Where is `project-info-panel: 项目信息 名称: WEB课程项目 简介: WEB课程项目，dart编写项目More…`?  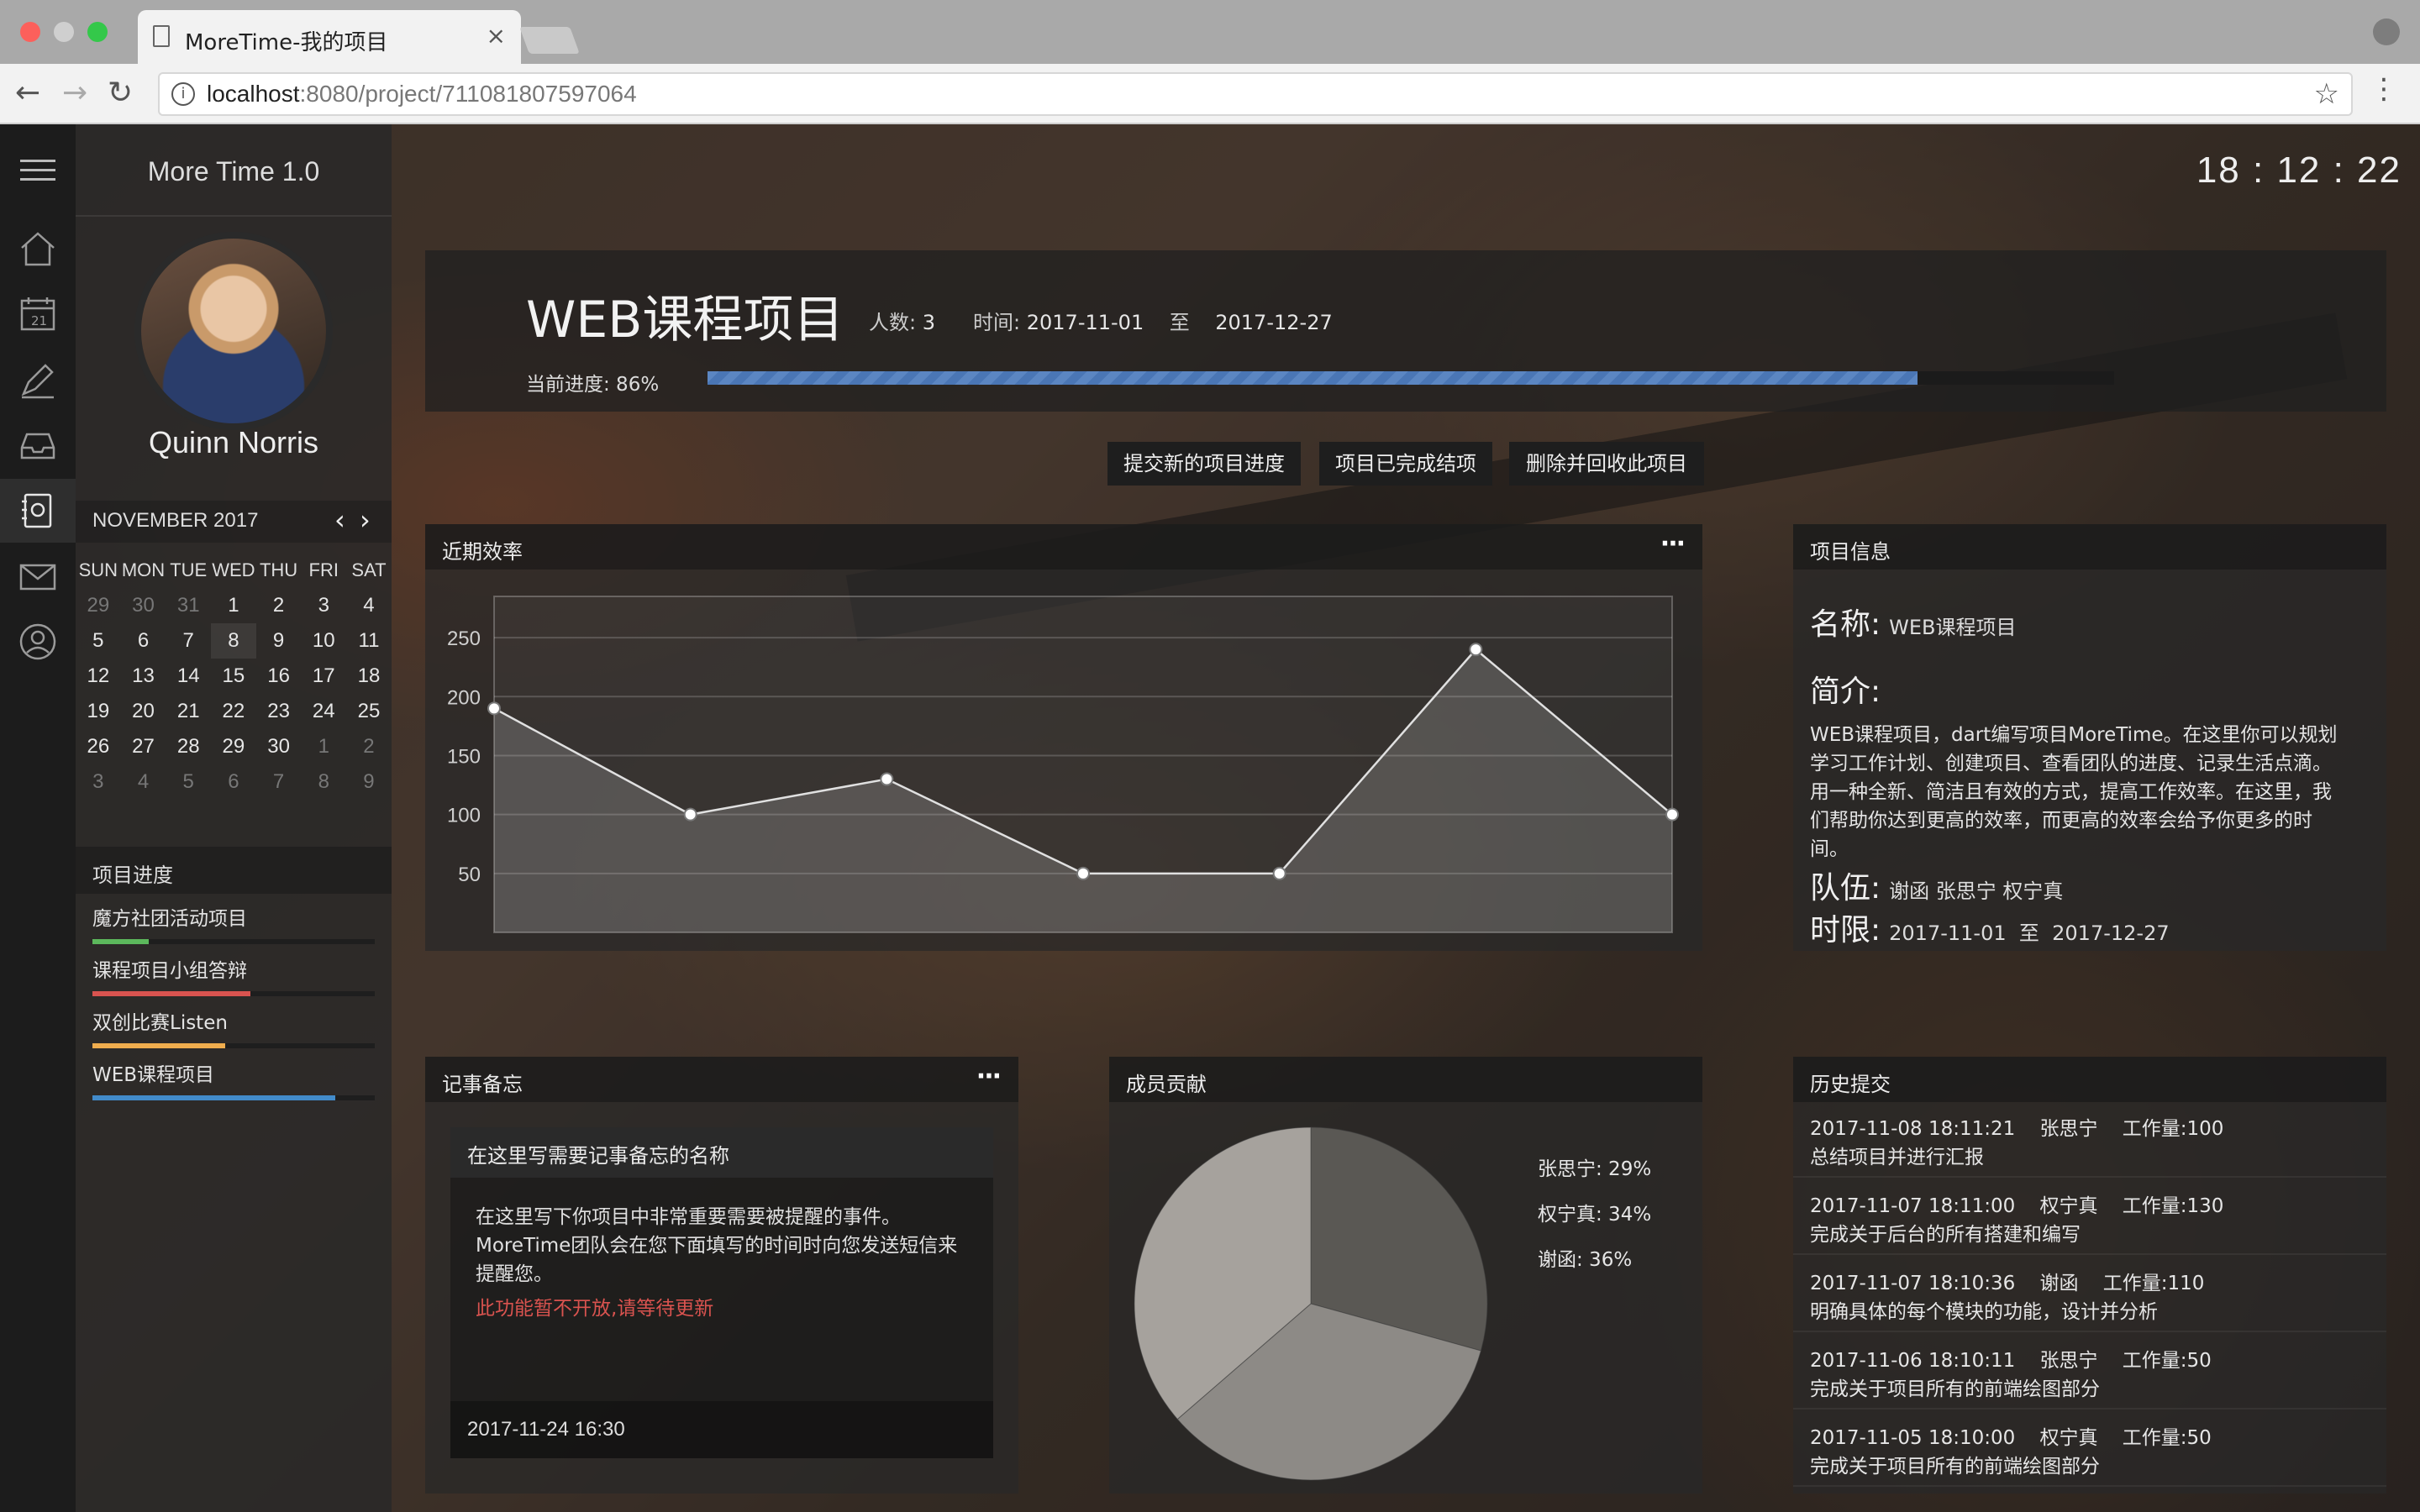
project-info-panel: 项目信息 名称: WEB课程项目 简介: WEB课程项目，dart编写项目More… is located at coordinates (2089, 737).